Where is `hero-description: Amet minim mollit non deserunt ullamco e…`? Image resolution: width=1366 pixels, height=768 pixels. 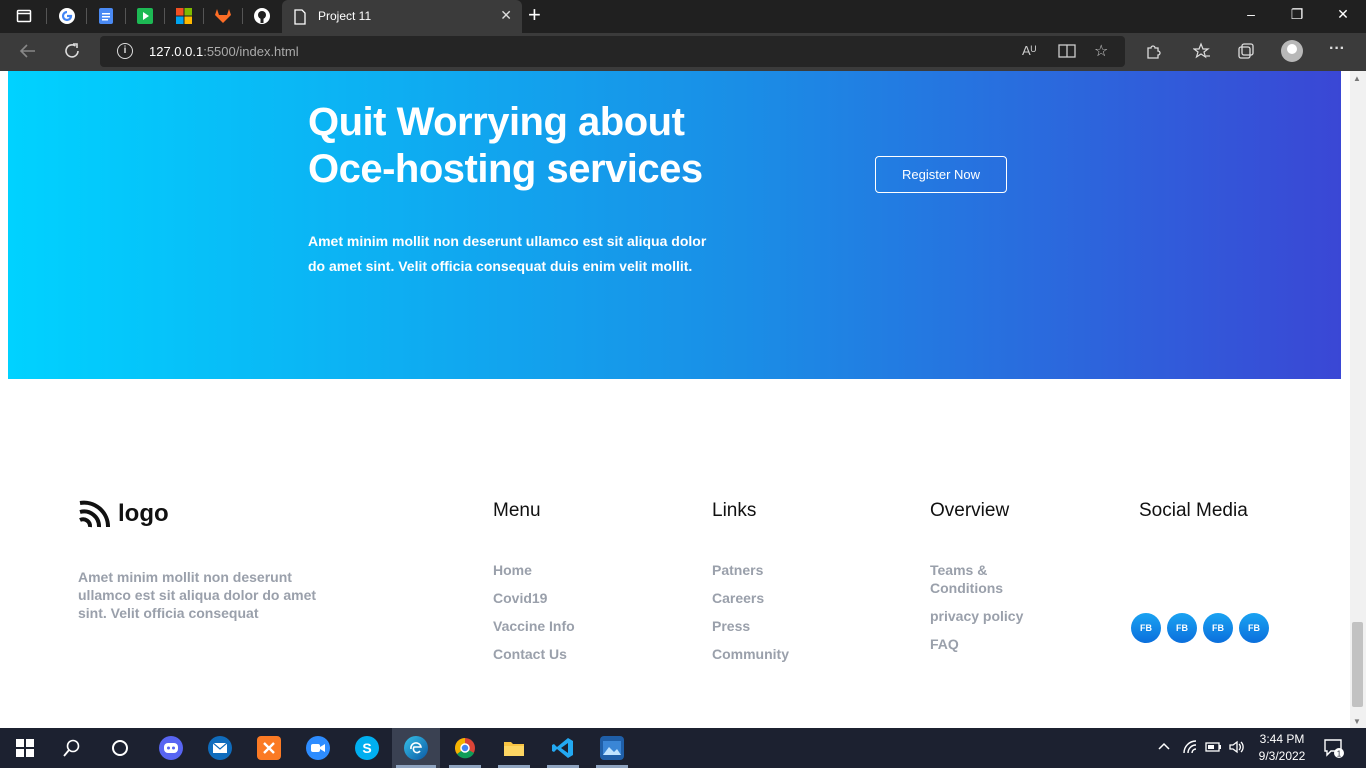
hero-description: Amet minim mollit non deserunt ullamco e… is located at coordinates (507, 253).